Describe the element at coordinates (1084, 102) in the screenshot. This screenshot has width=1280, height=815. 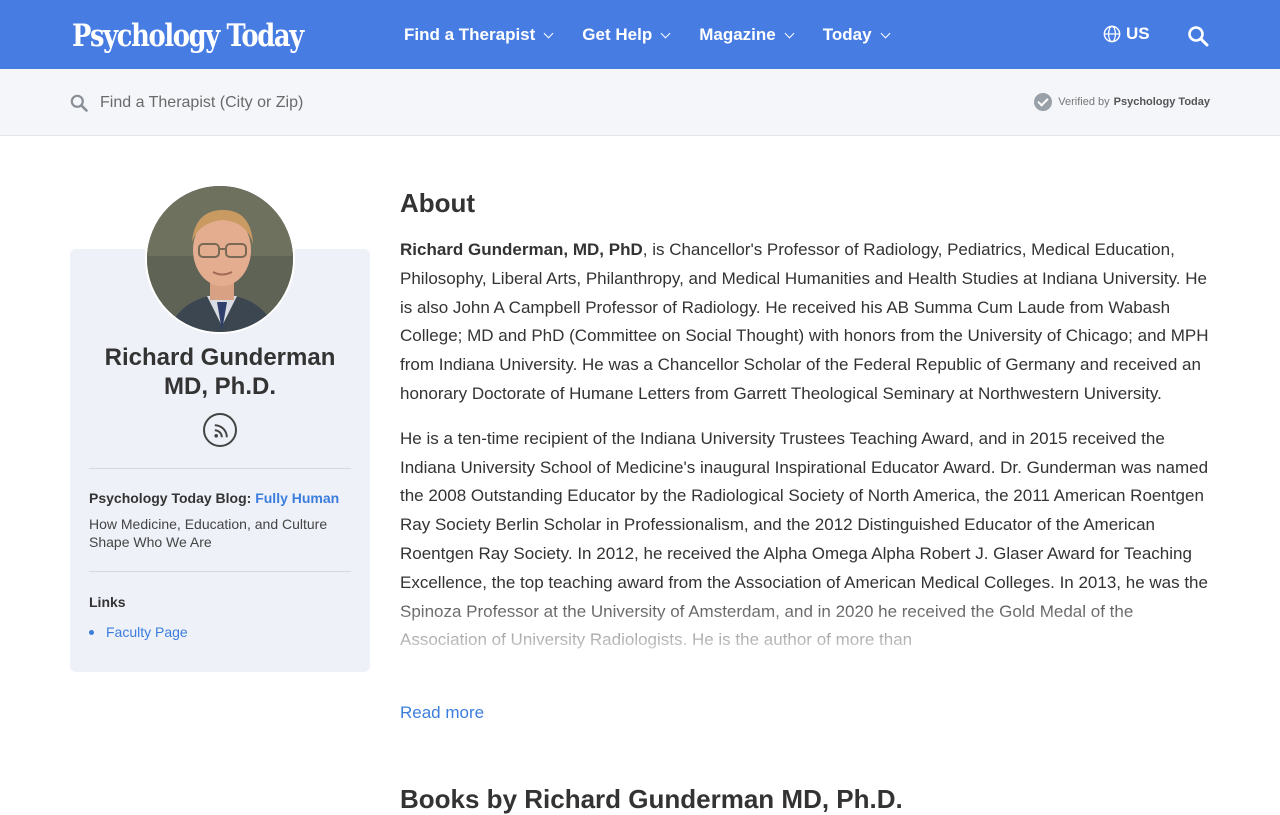
I see `verified-prefix: Verified by` at that location.